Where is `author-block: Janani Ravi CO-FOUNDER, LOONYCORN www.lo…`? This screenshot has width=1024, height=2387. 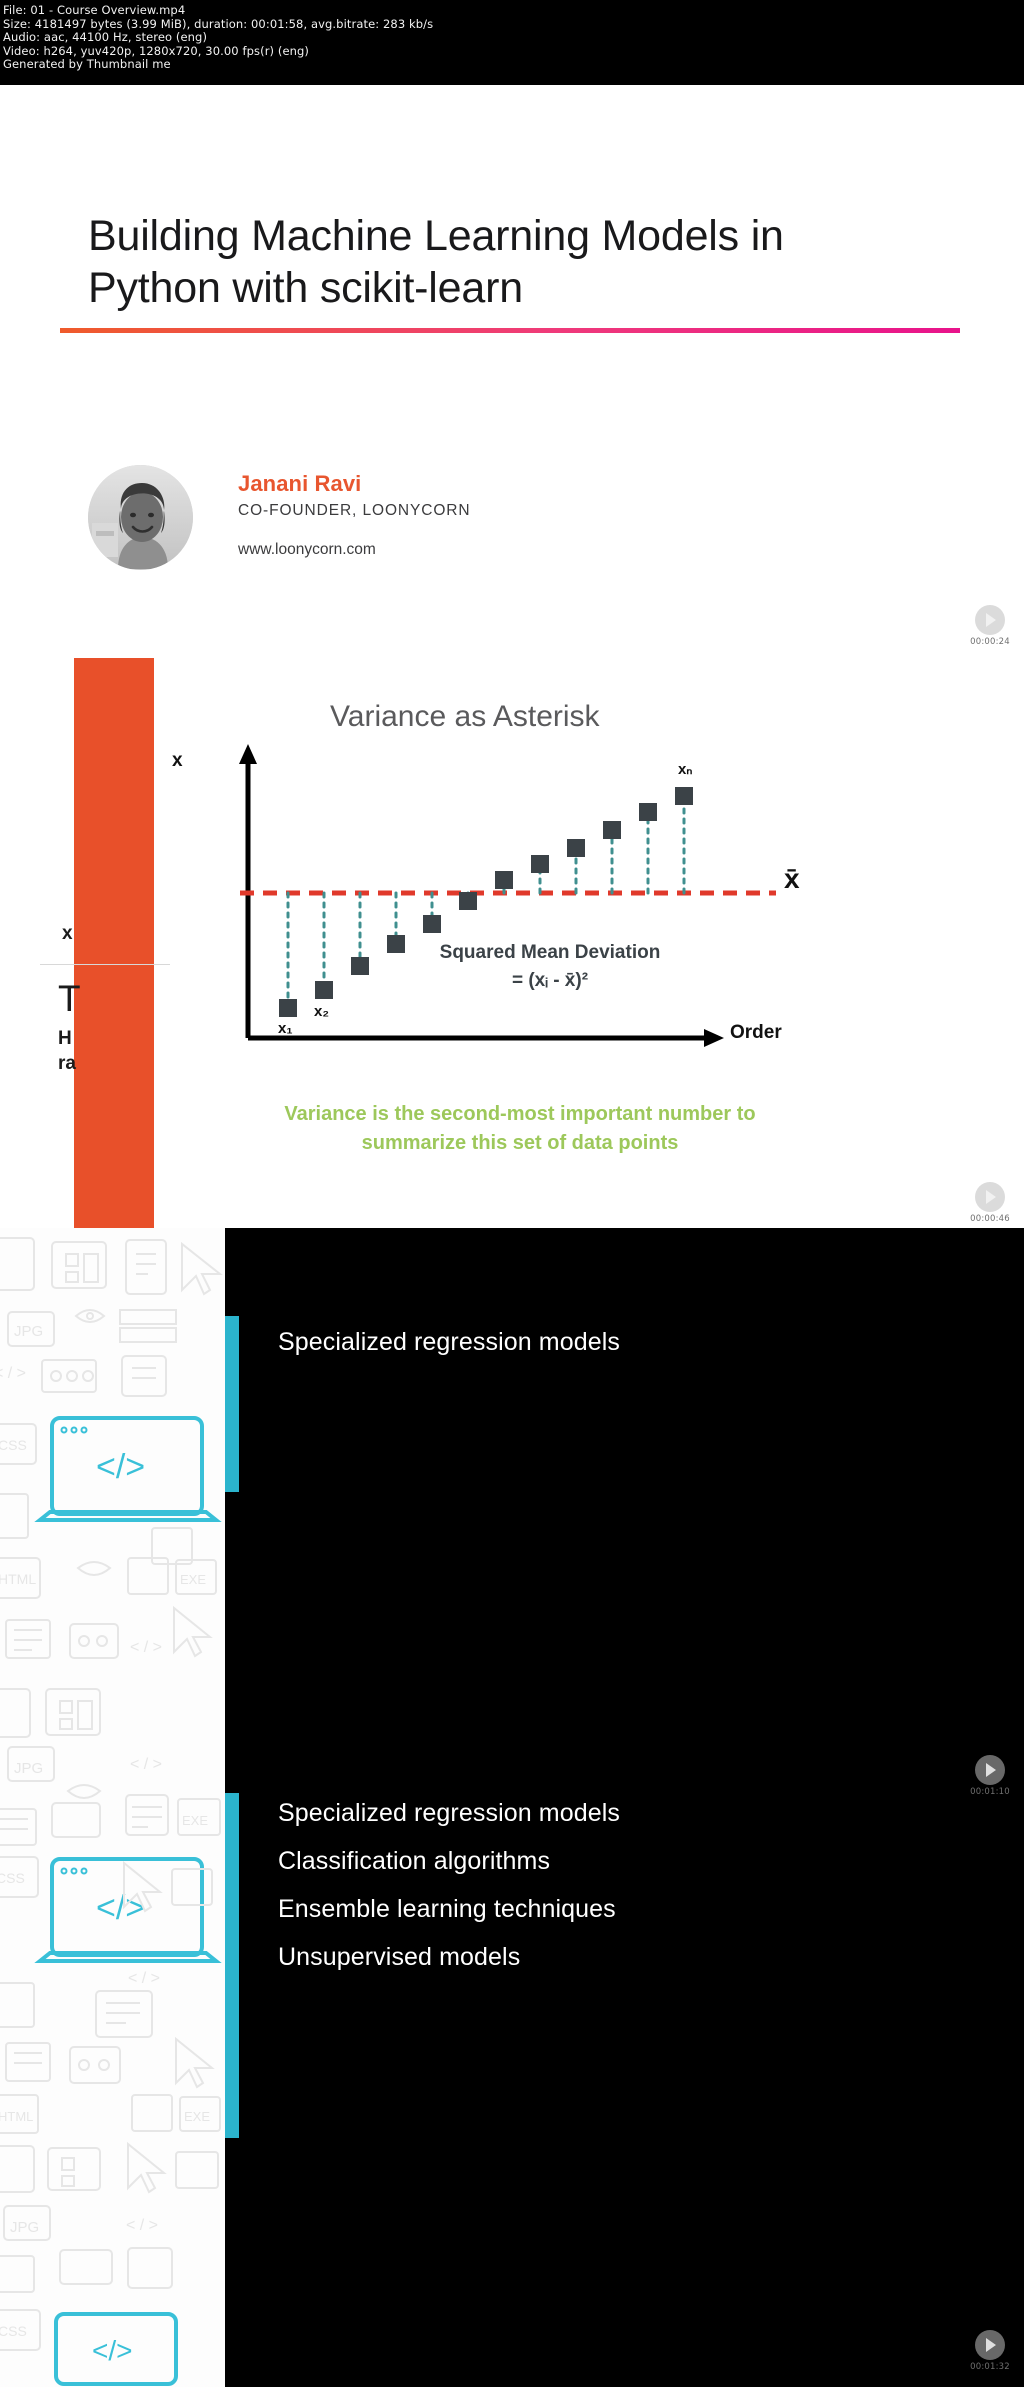
author-block: Janani Ravi CO-FOUNDER, LOONYCORN www.lo… is located at coordinates (438, 525).